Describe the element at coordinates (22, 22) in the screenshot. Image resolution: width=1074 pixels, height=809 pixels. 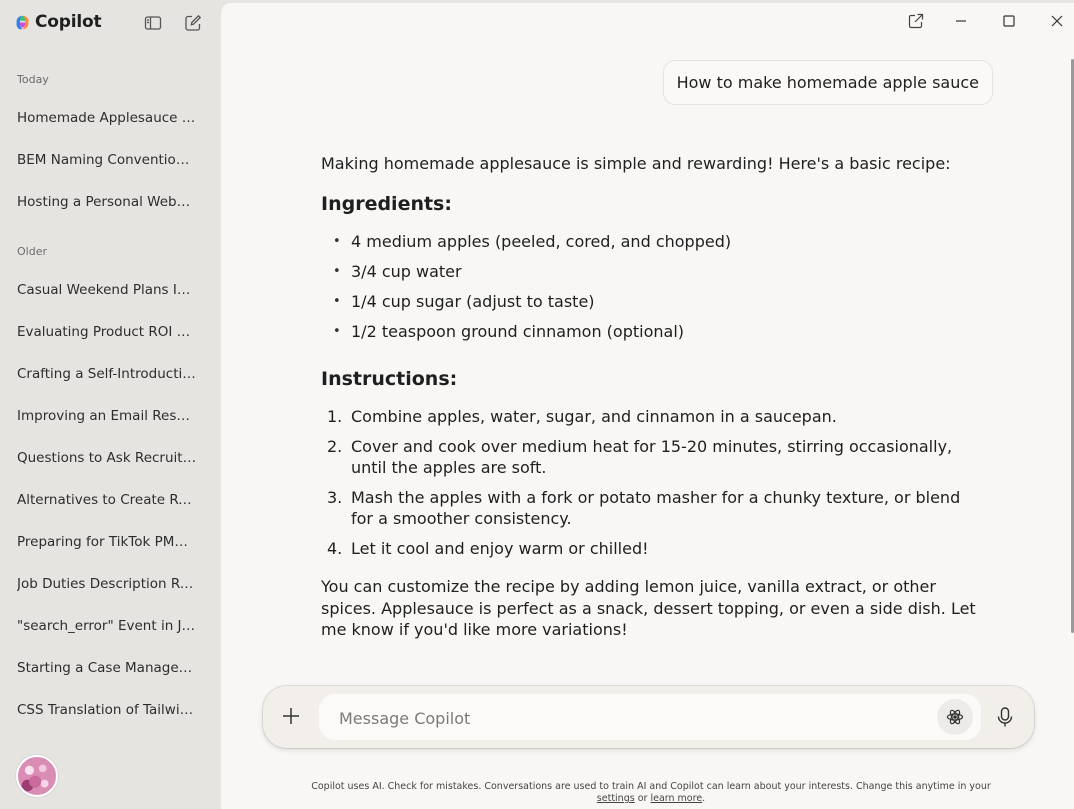
I see `copilot-logo-icon` at that location.